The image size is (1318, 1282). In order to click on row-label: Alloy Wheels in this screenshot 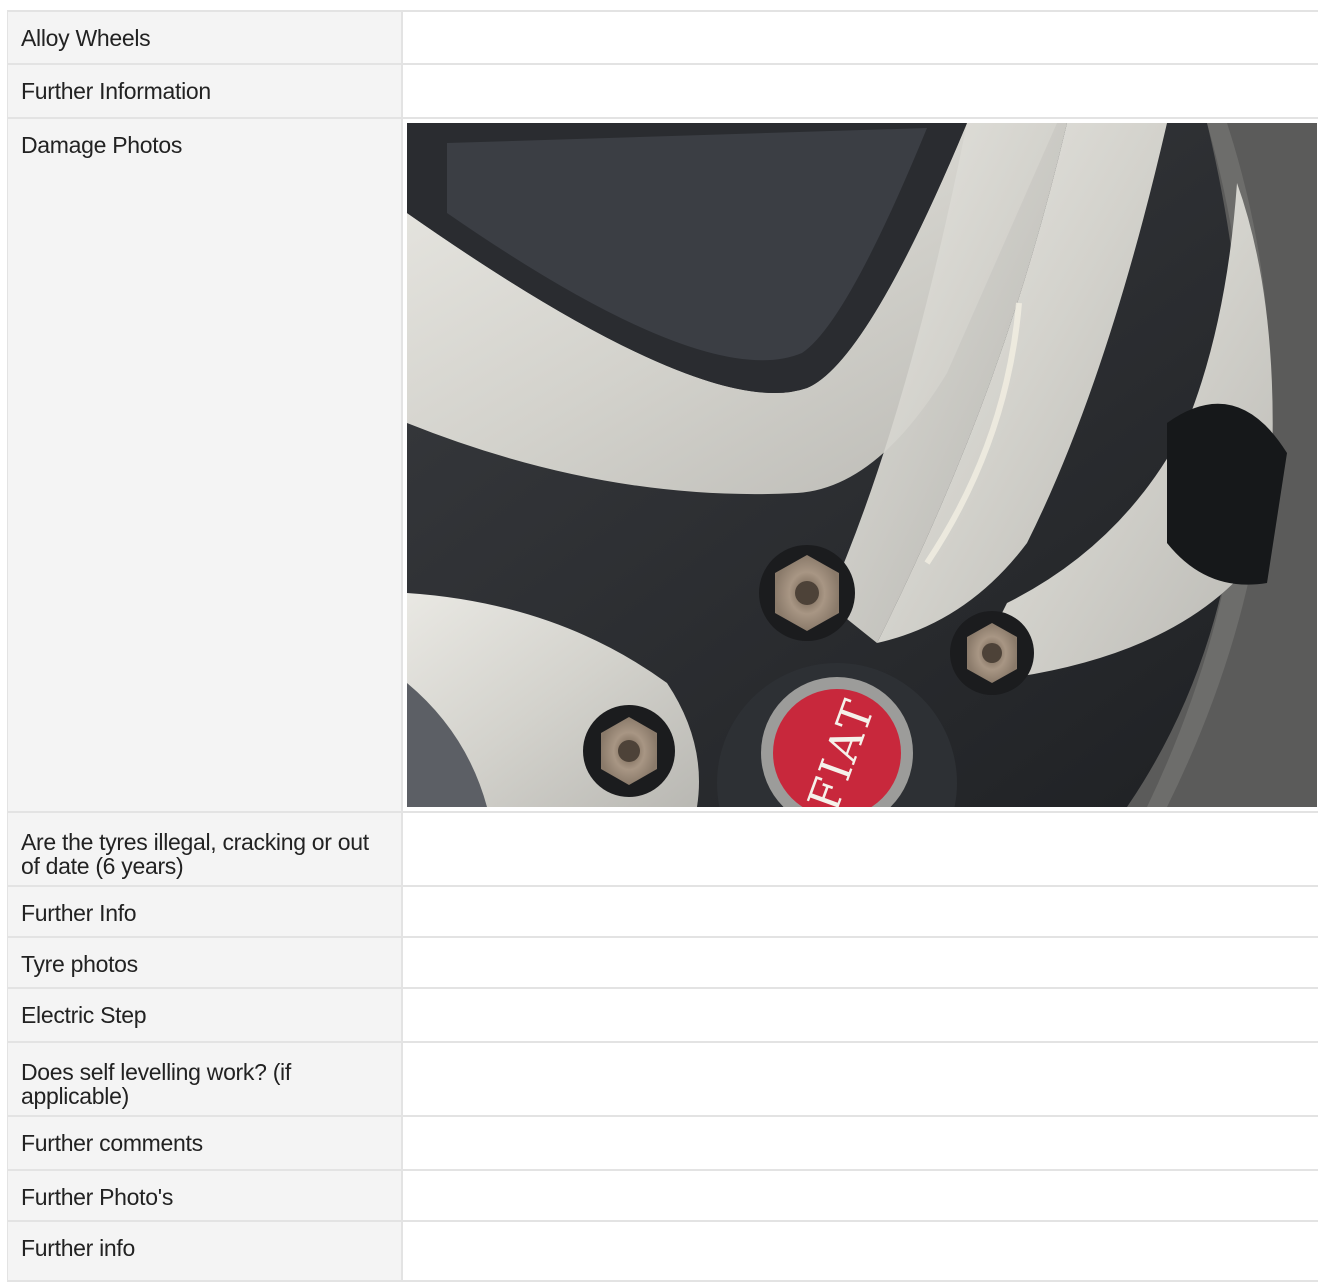, I will do `click(205, 37)`.